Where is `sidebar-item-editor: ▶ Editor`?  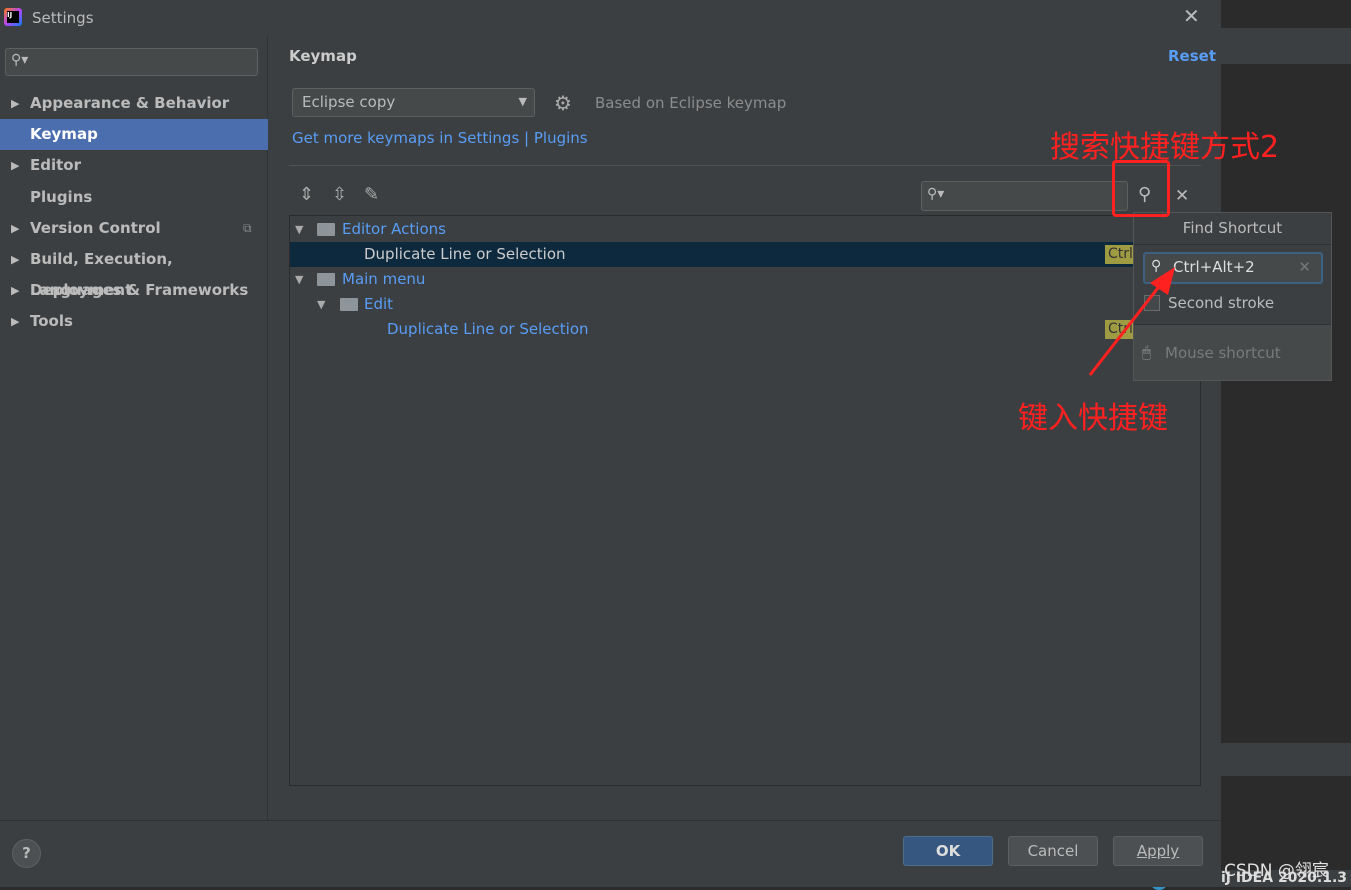
sidebar-item-editor: ▶ Editor is located at coordinates (134, 165).